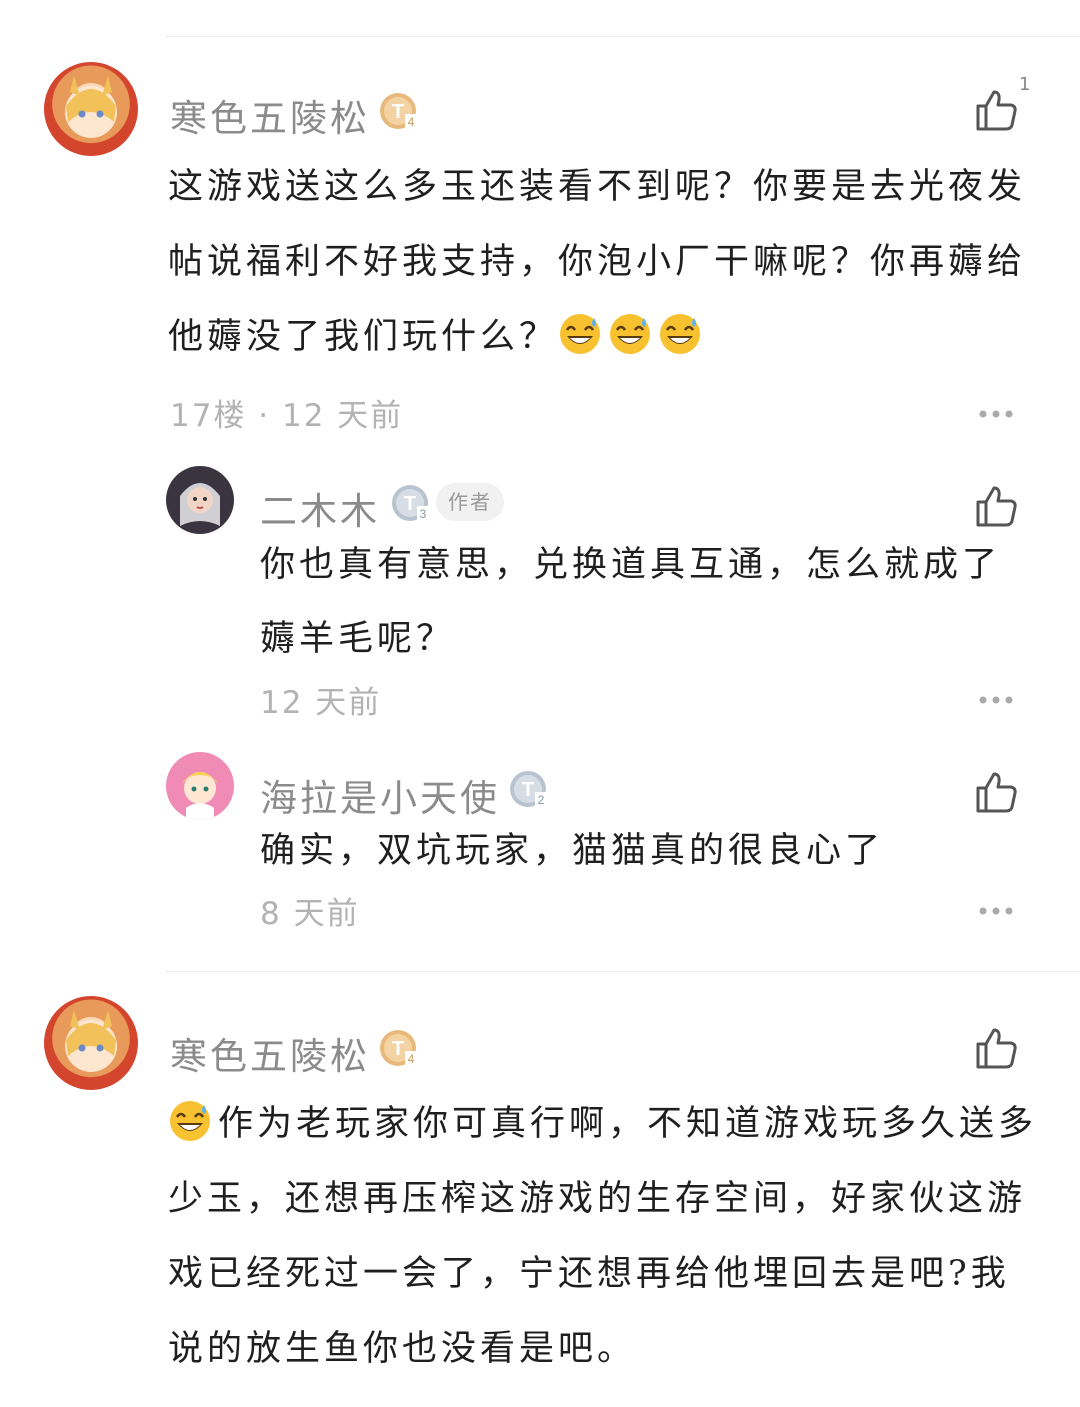 The height and width of the screenshot is (1407, 1080). What do you see at coordinates (321, 703) in the screenshot?
I see `reply-time: 12 天前` at bounding box center [321, 703].